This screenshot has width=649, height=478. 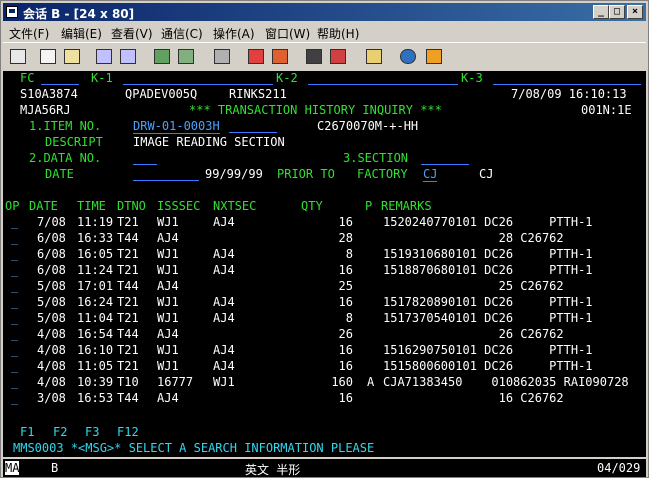 I want to click on section-label: 3.SECTION, so click(x=376, y=158).